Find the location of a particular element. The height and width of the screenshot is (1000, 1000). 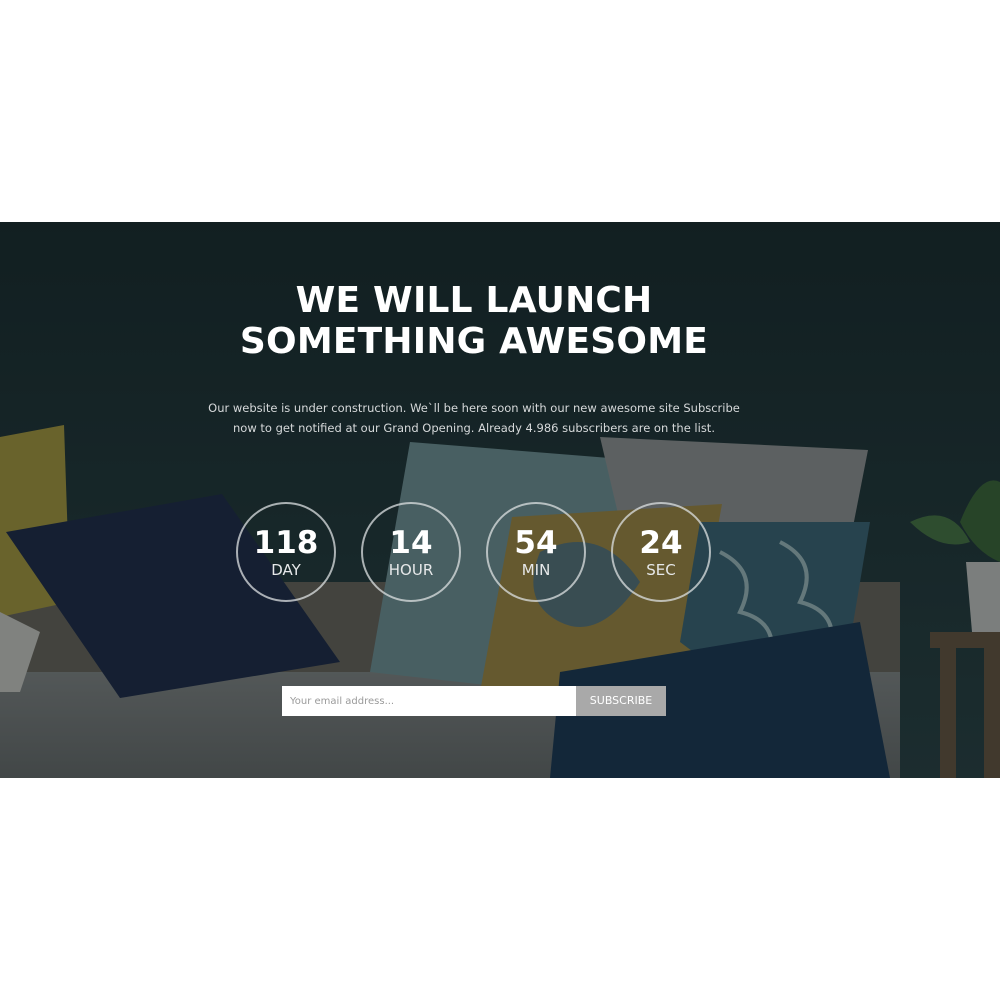

countdown-days-value: 118 is located at coordinates (286, 543).